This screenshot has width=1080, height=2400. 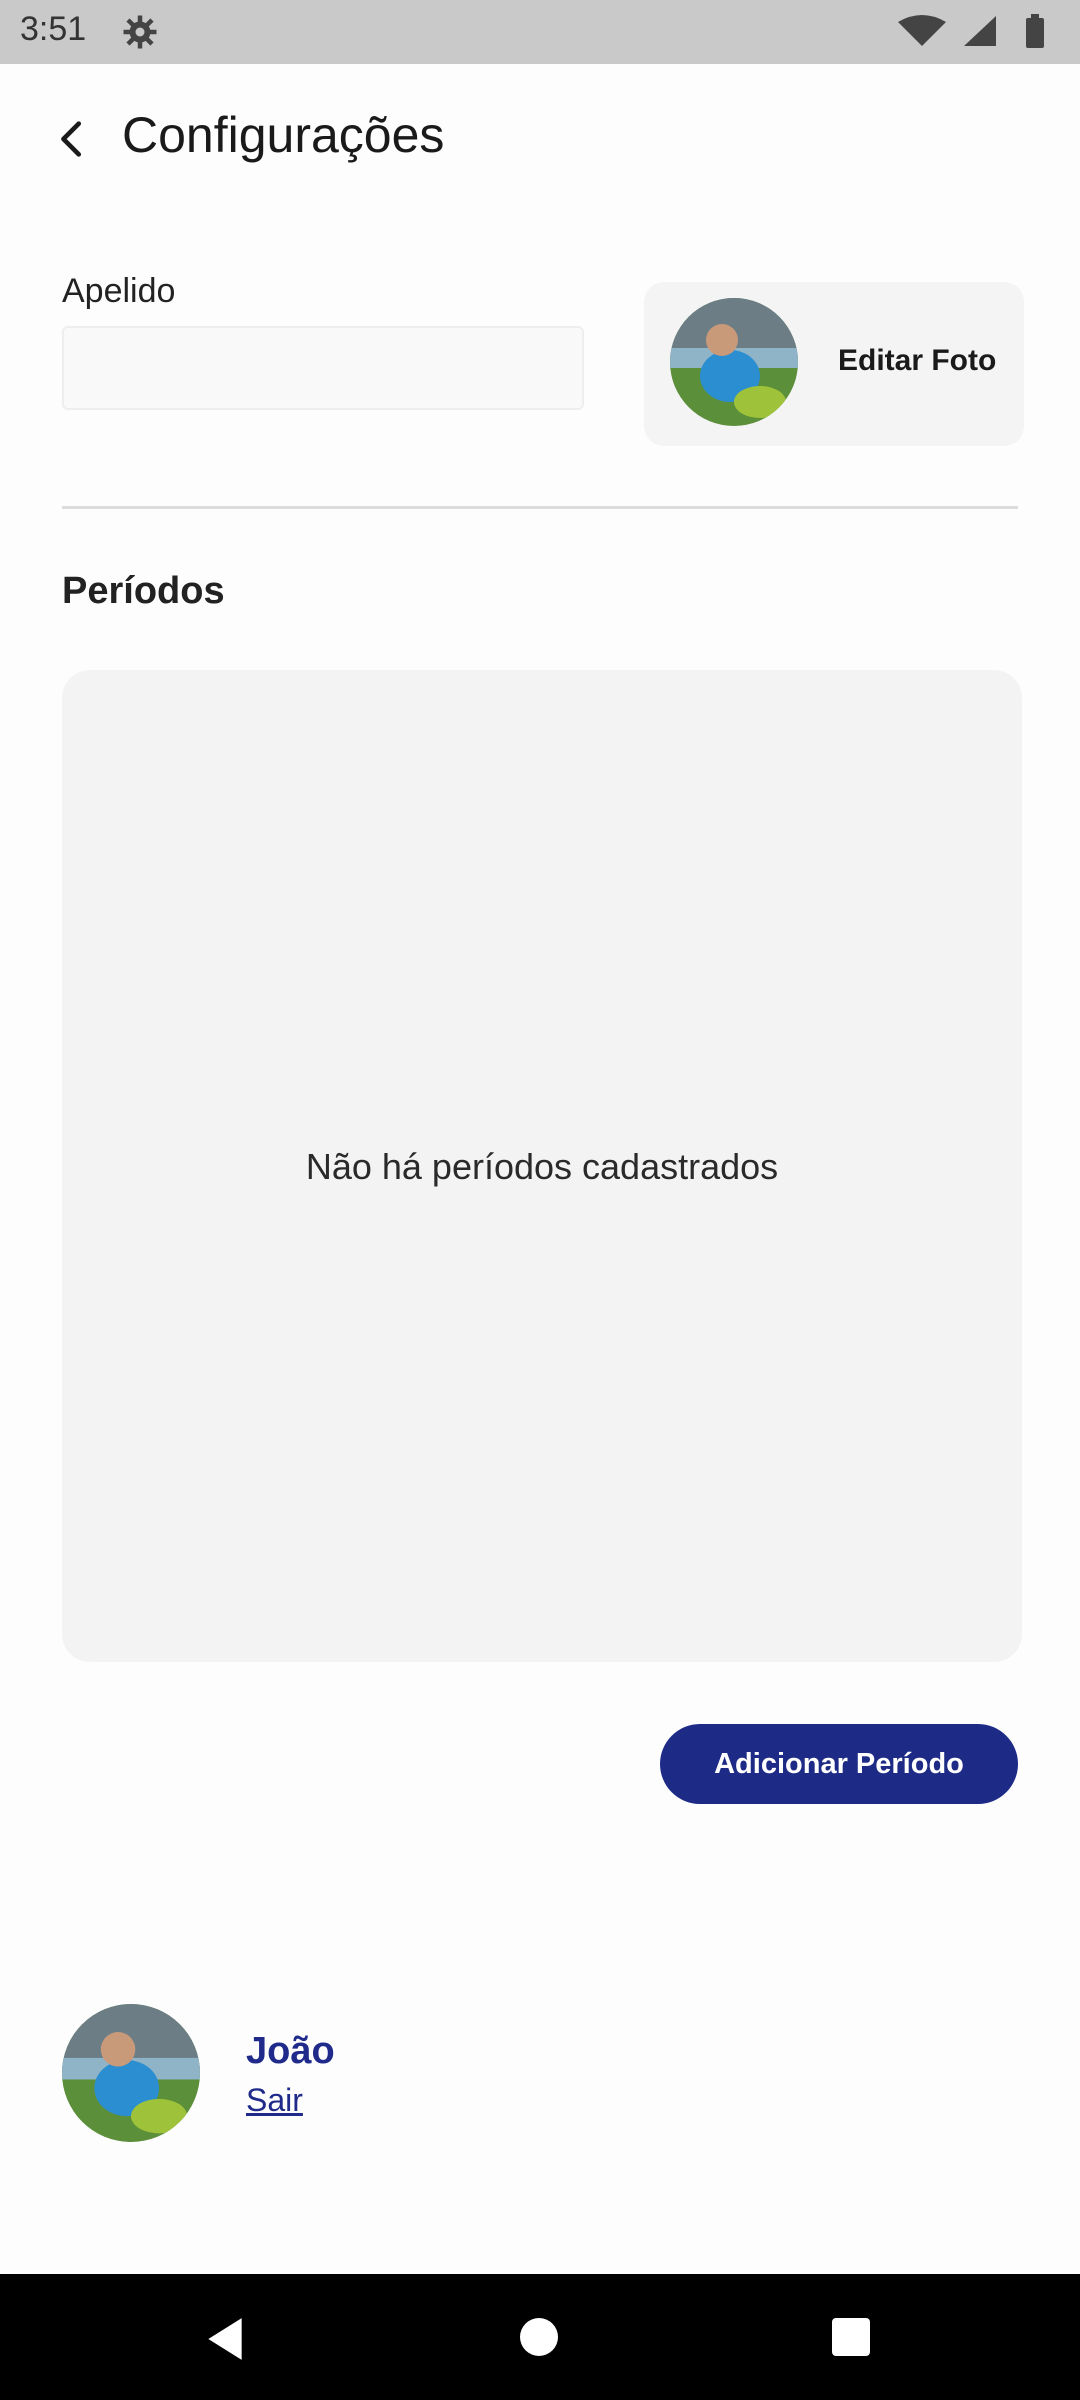 I want to click on add-period-button: Adicionar Período, so click(x=839, y=1764).